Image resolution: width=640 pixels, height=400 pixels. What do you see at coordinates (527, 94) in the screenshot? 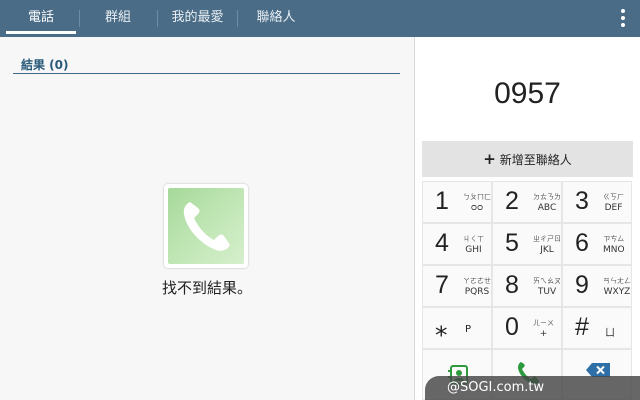
I see `dialed-number: 0957` at bounding box center [527, 94].